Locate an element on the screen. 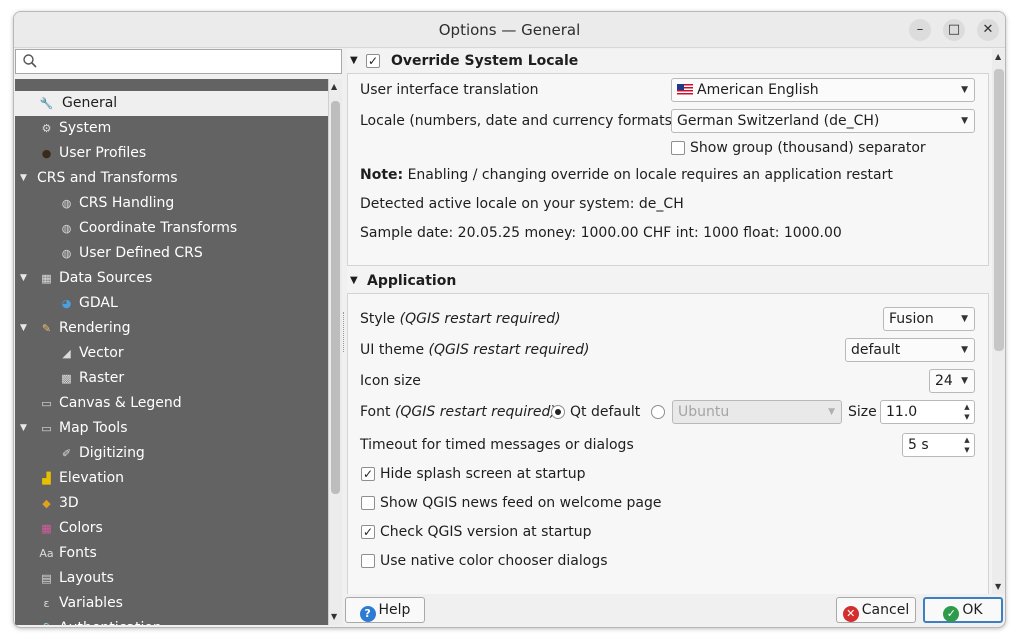 The height and width of the screenshot is (642, 1019). icon-size-label: Icon size is located at coordinates (390, 381).